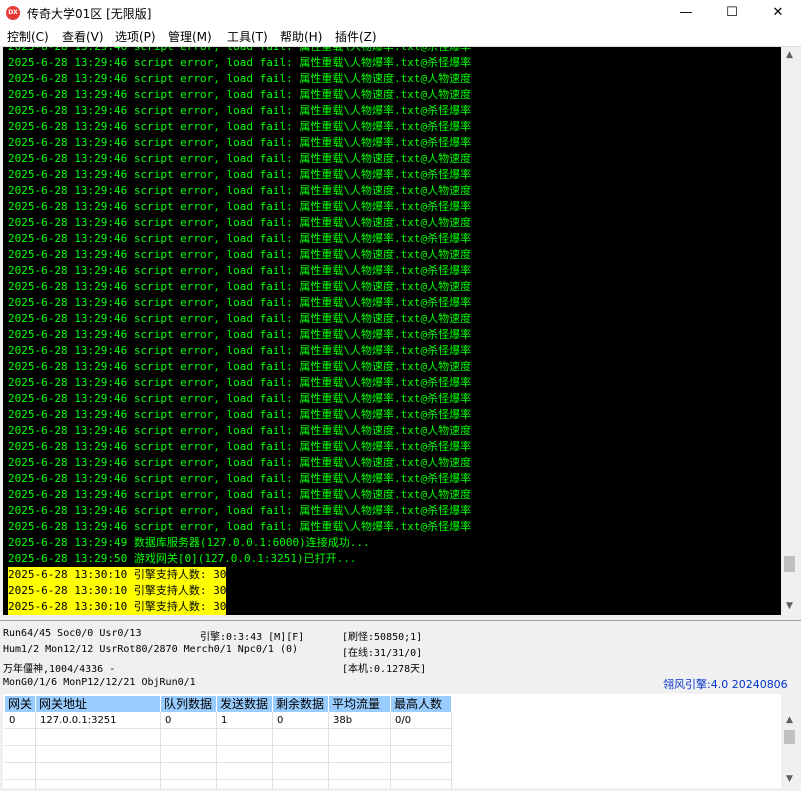  What do you see at coordinates (301, 704) in the screenshot?
I see `column-header-remaining: 剩余数据` at bounding box center [301, 704].